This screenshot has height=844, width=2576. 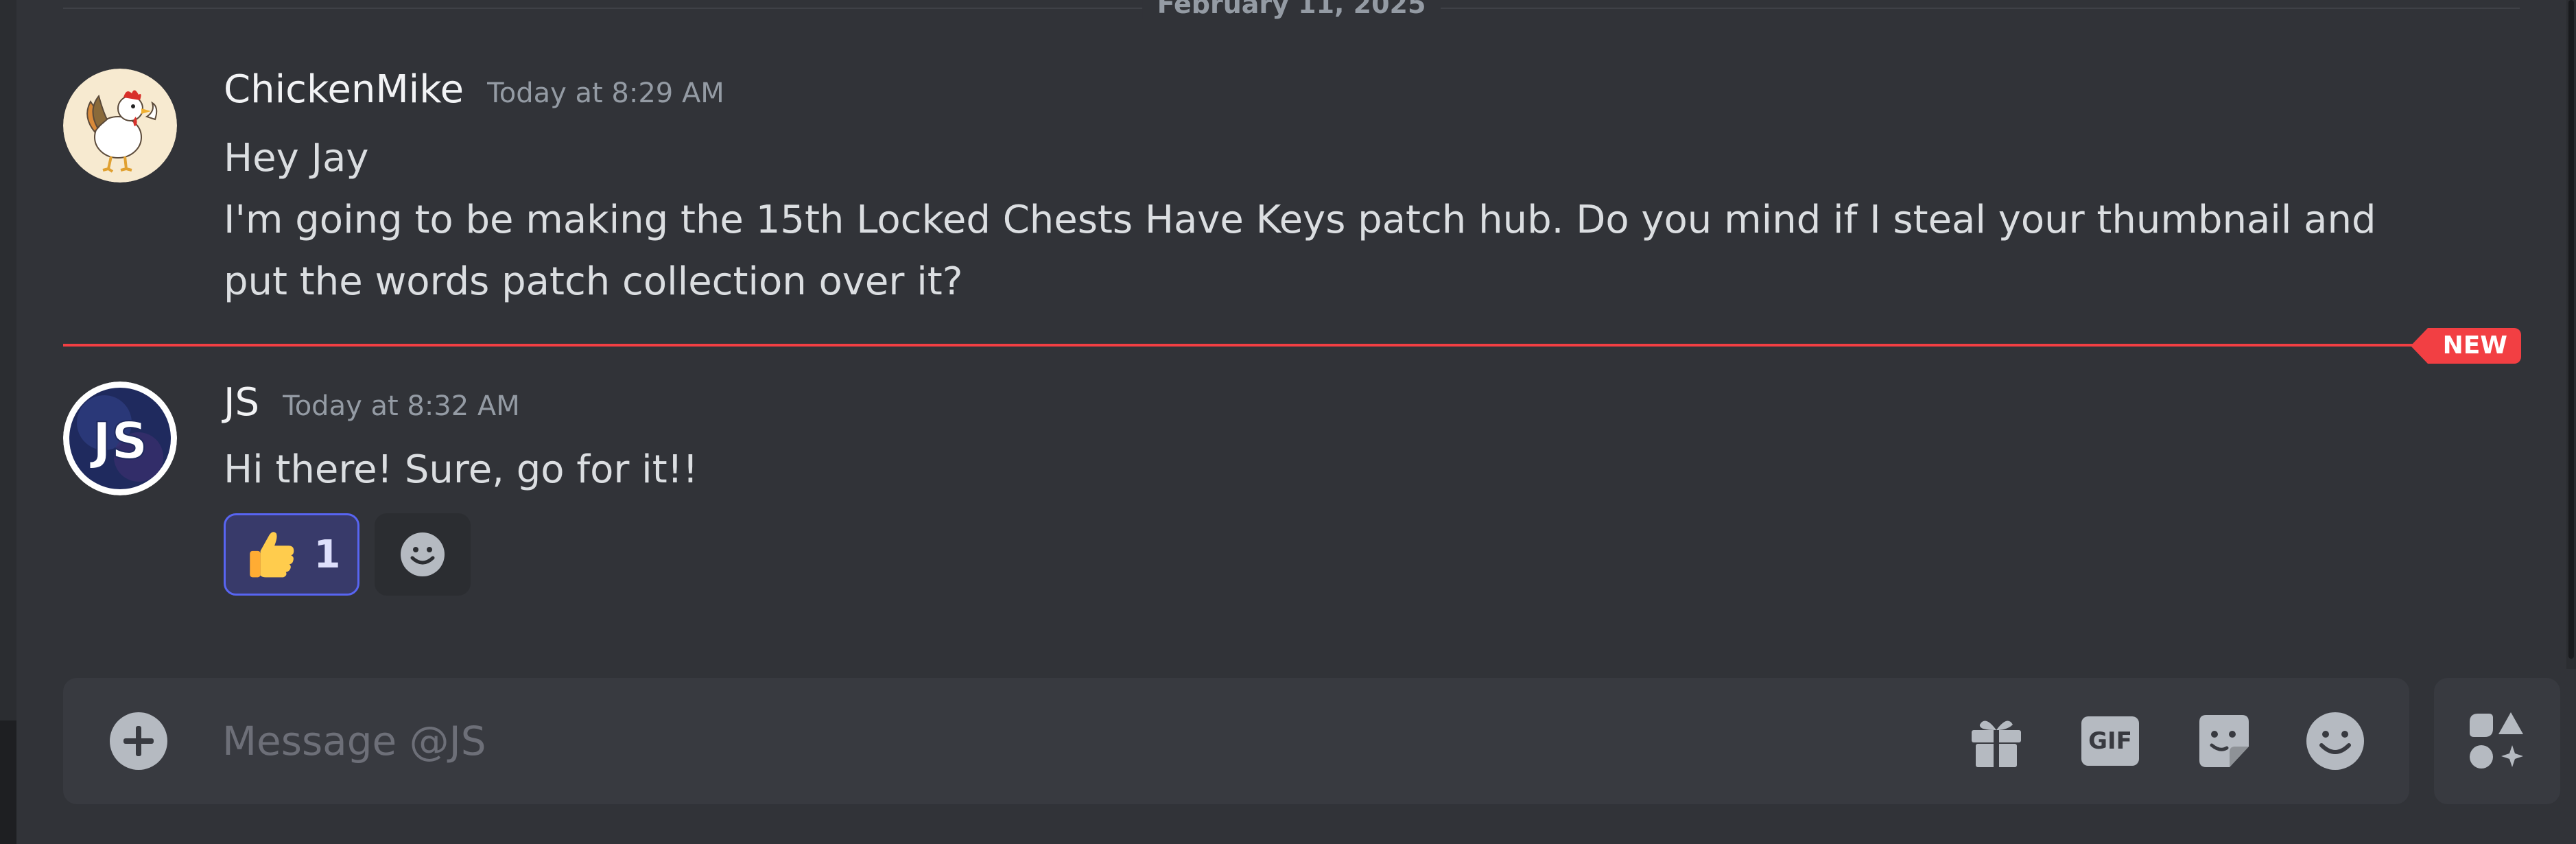 I want to click on date-label: February 11, 2025, so click(x=1291, y=9).